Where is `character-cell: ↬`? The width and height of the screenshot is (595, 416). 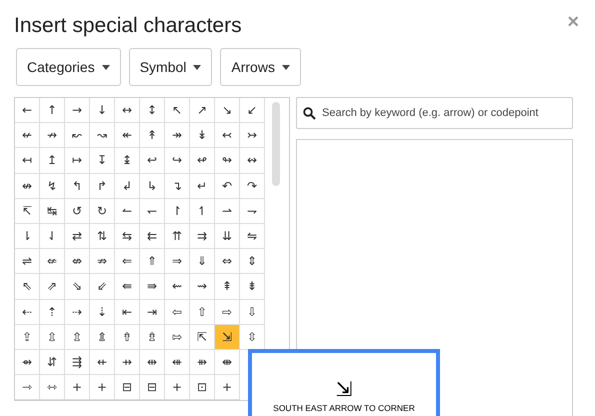 character-cell: ↬ is located at coordinates (227, 161).